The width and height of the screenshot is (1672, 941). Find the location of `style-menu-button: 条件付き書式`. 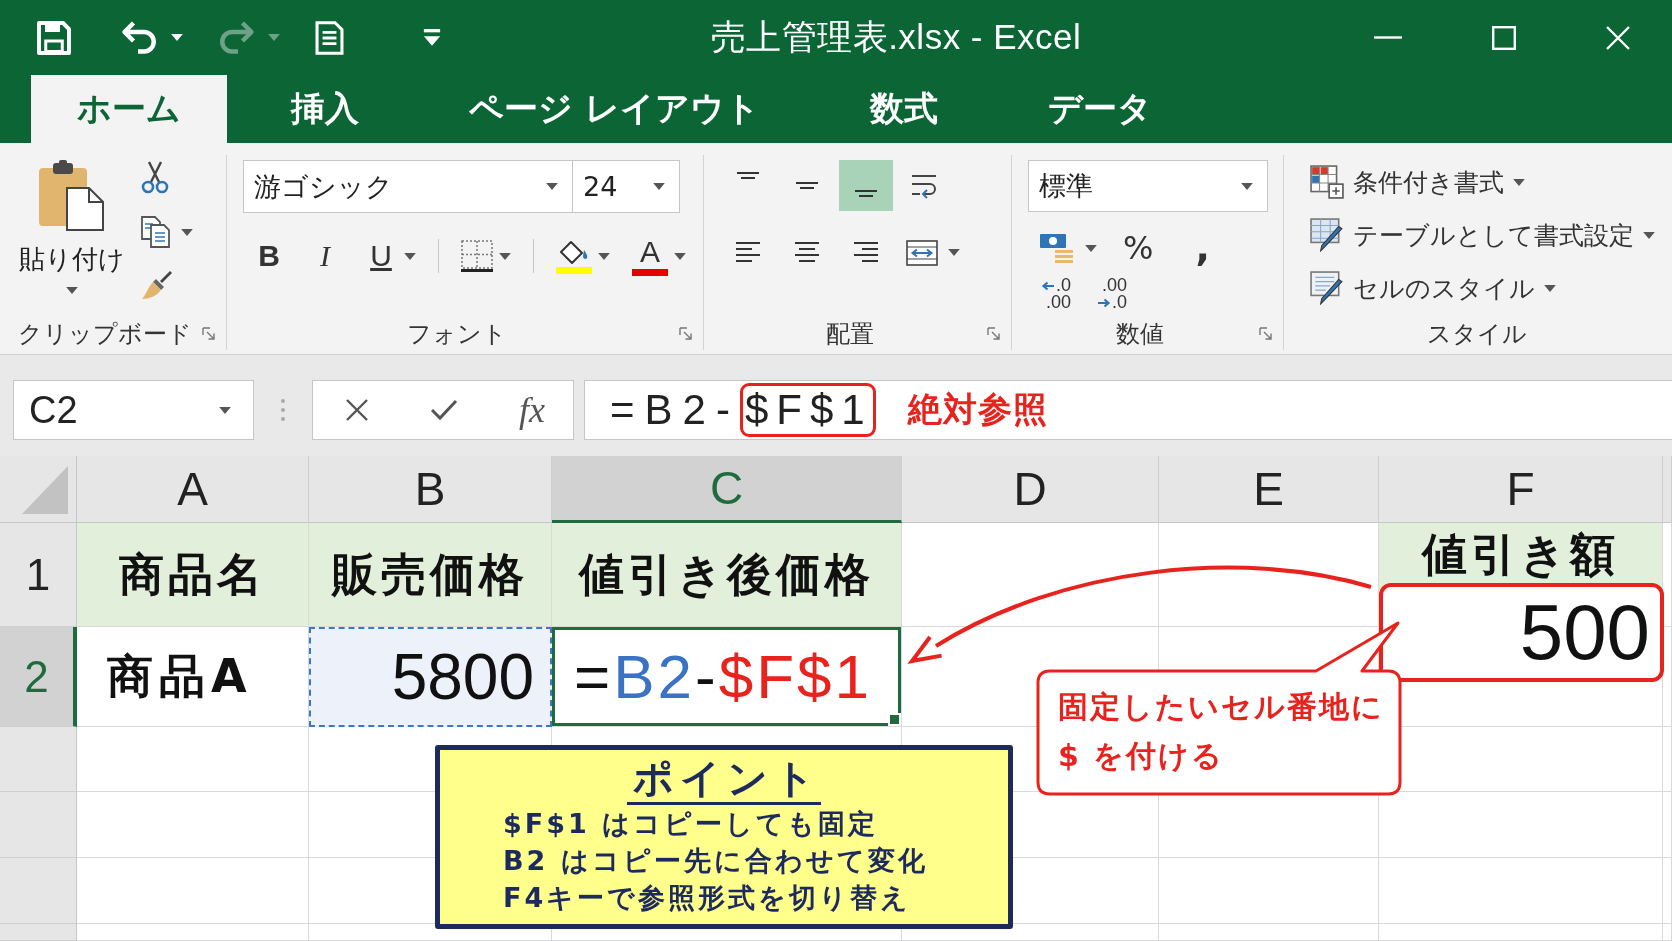

style-menu-button: 条件付き書式 is located at coordinates (1491, 182).